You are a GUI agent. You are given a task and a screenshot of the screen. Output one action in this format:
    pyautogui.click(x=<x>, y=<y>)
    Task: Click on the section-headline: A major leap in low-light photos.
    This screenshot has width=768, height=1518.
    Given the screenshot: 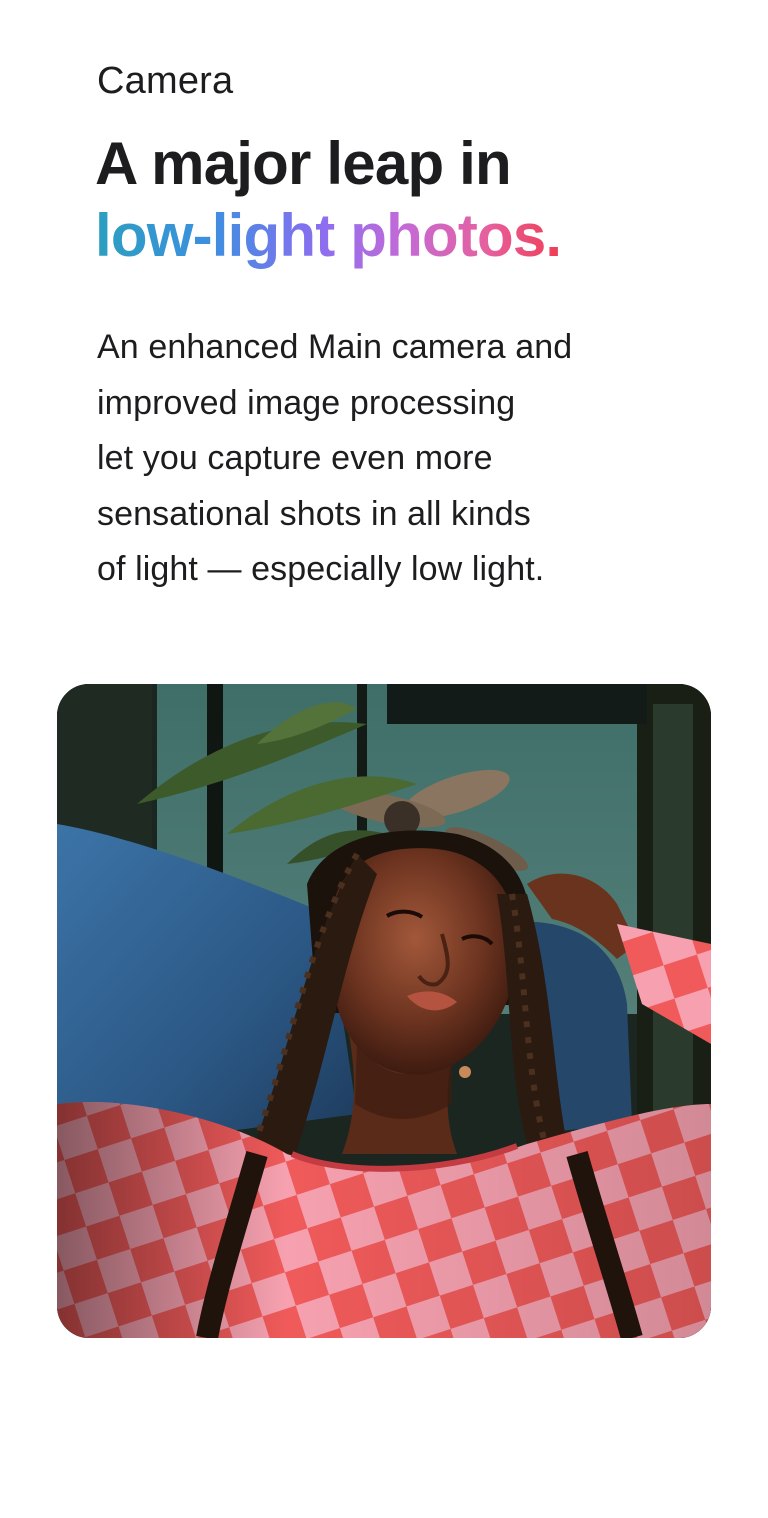 What is the action you would take?
    pyautogui.click(x=328, y=200)
    